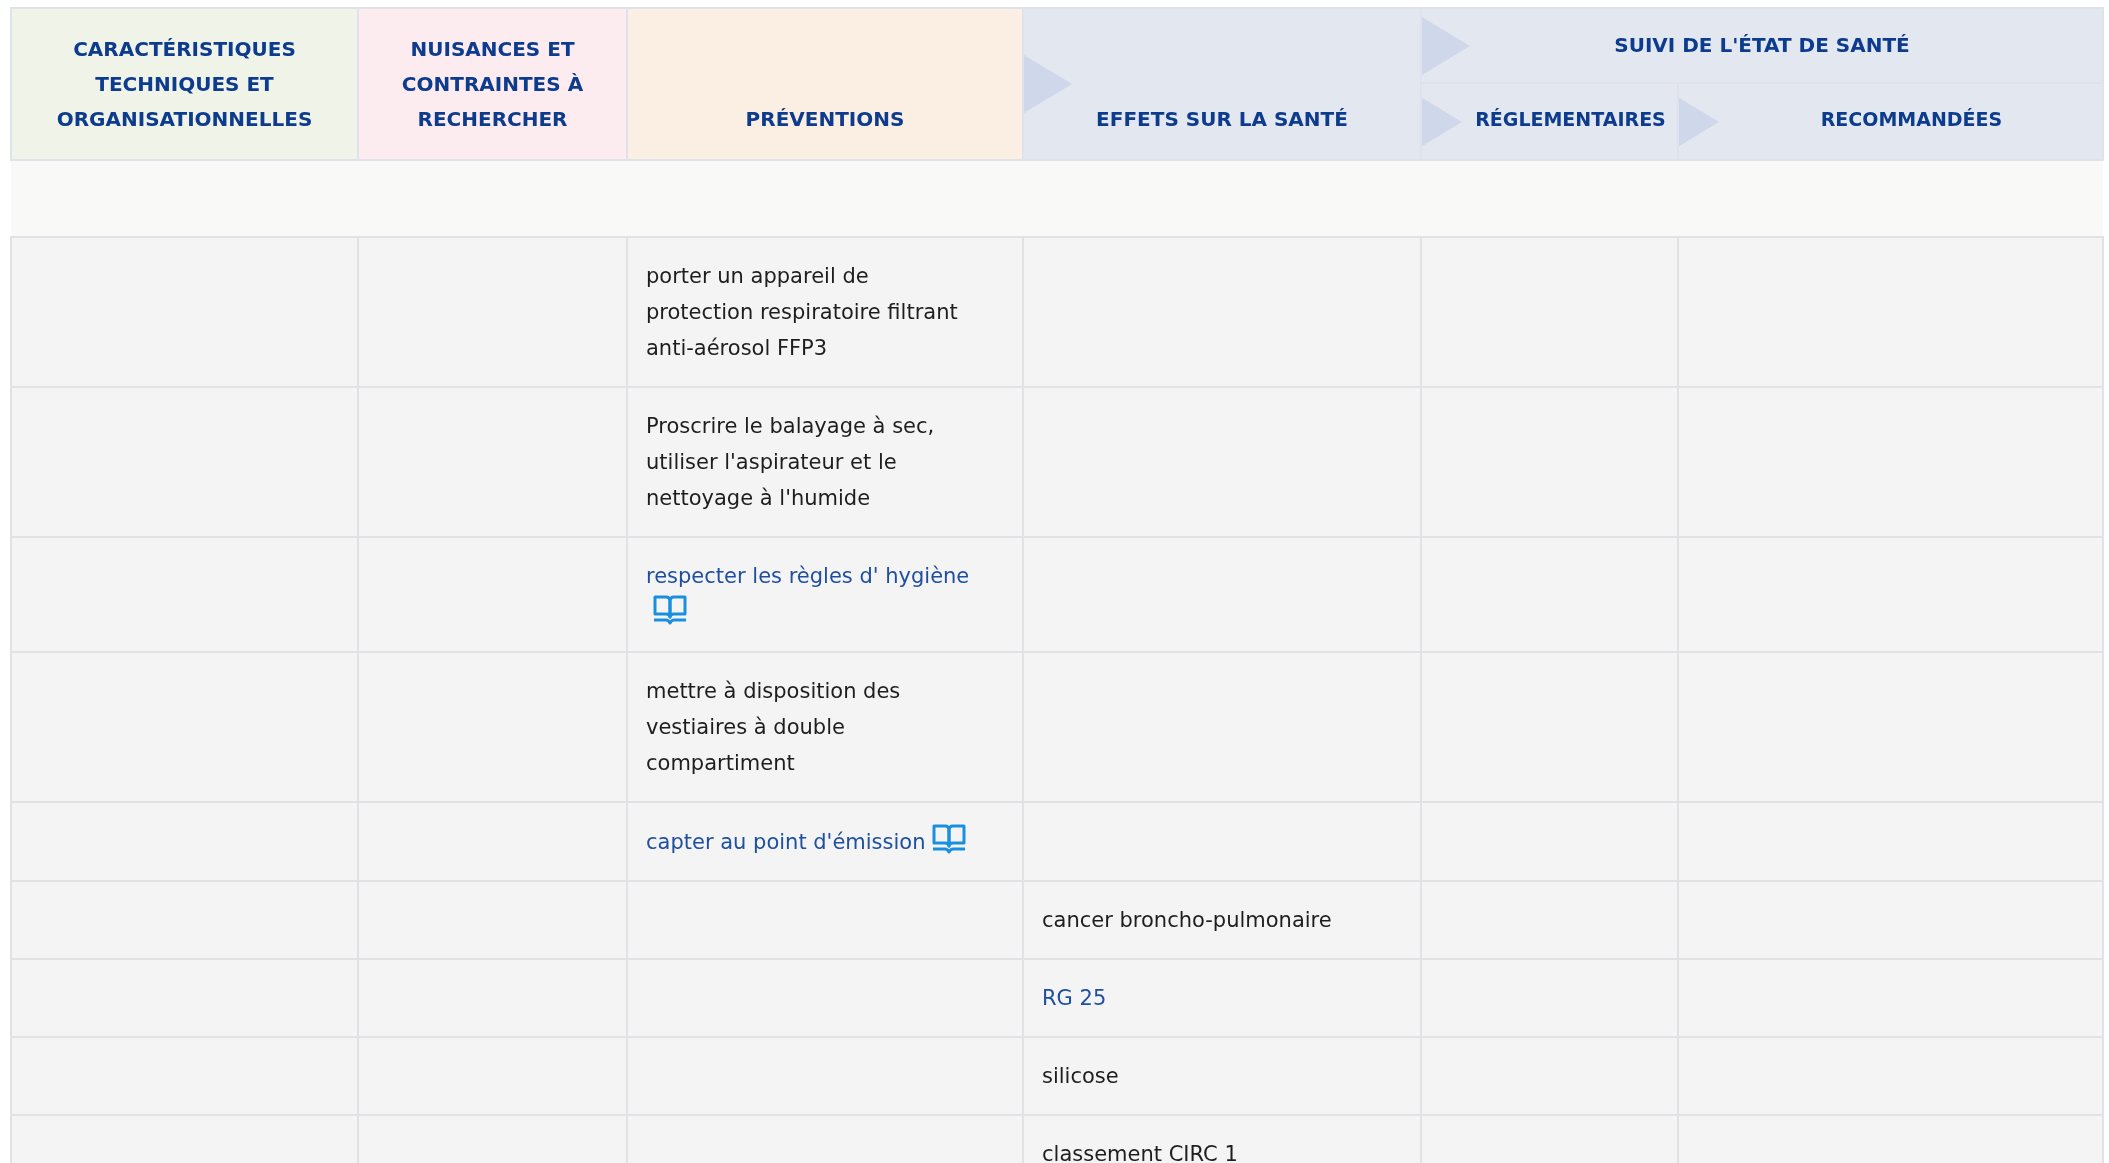 The image size is (2109, 1163). What do you see at coordinates (184, 84) in the screenshot?
I see `column-header: CARACTÉRISTIQUES TECHNIQUES ET ORGANISATIONNELLES` at bounding box center [184, 84].